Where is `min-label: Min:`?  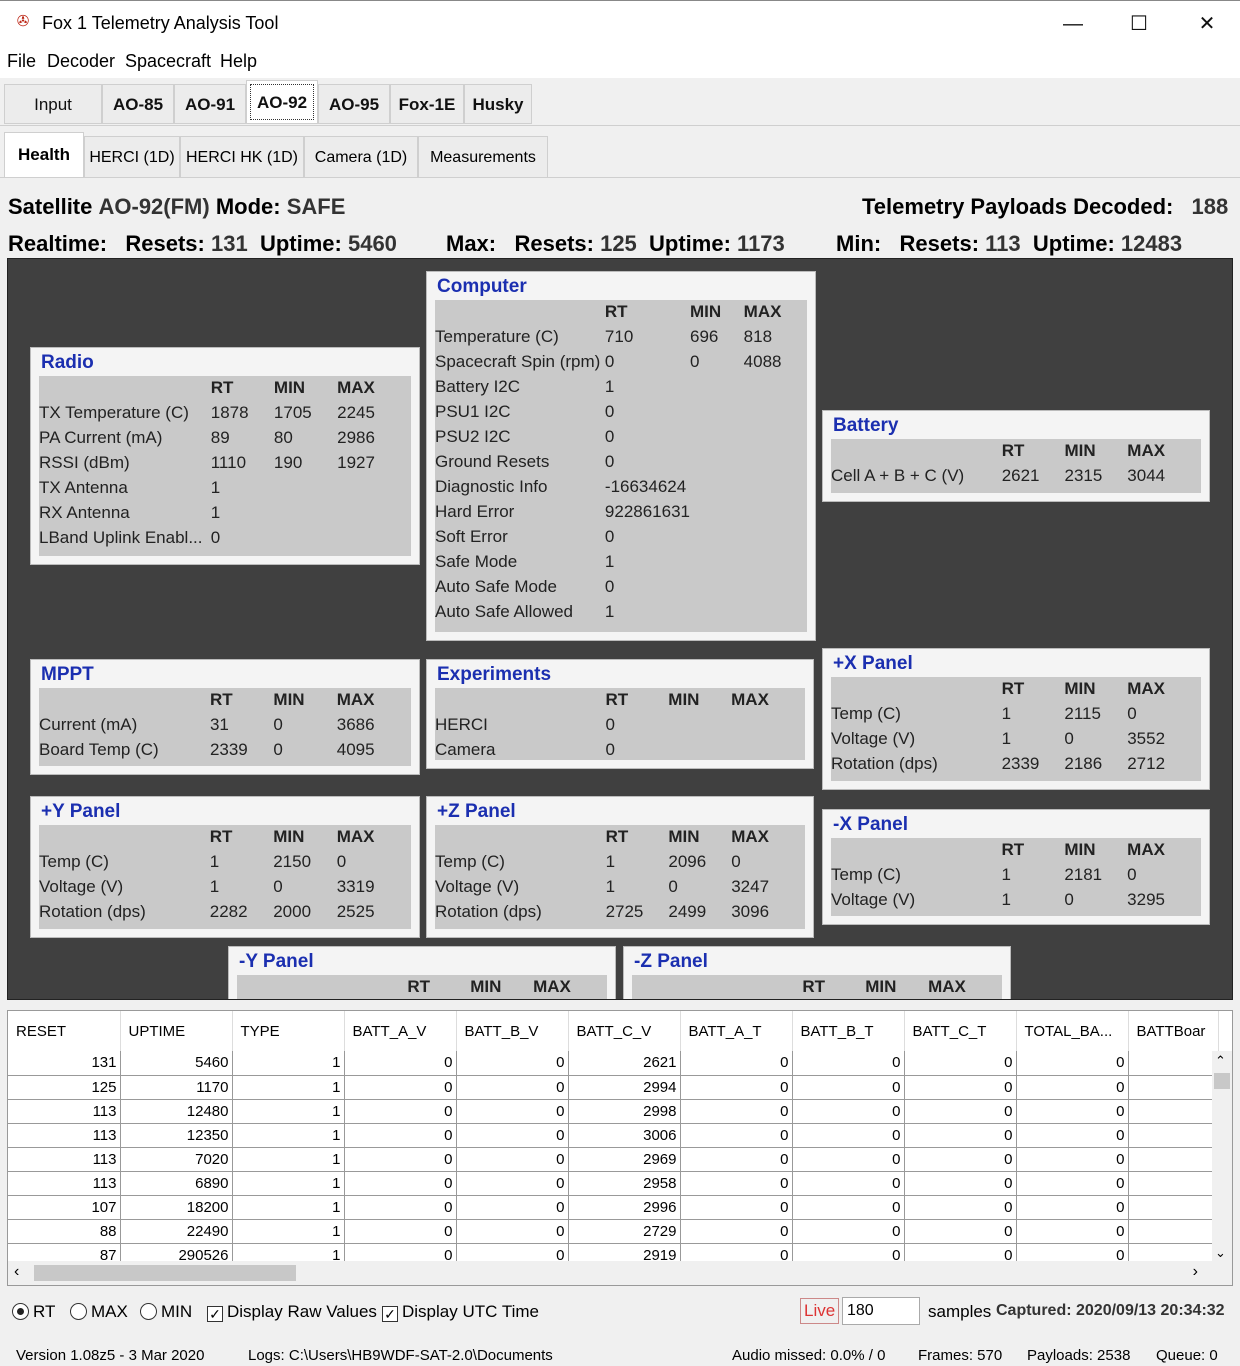 min-label: Min: is located at coordinates (859, 243).